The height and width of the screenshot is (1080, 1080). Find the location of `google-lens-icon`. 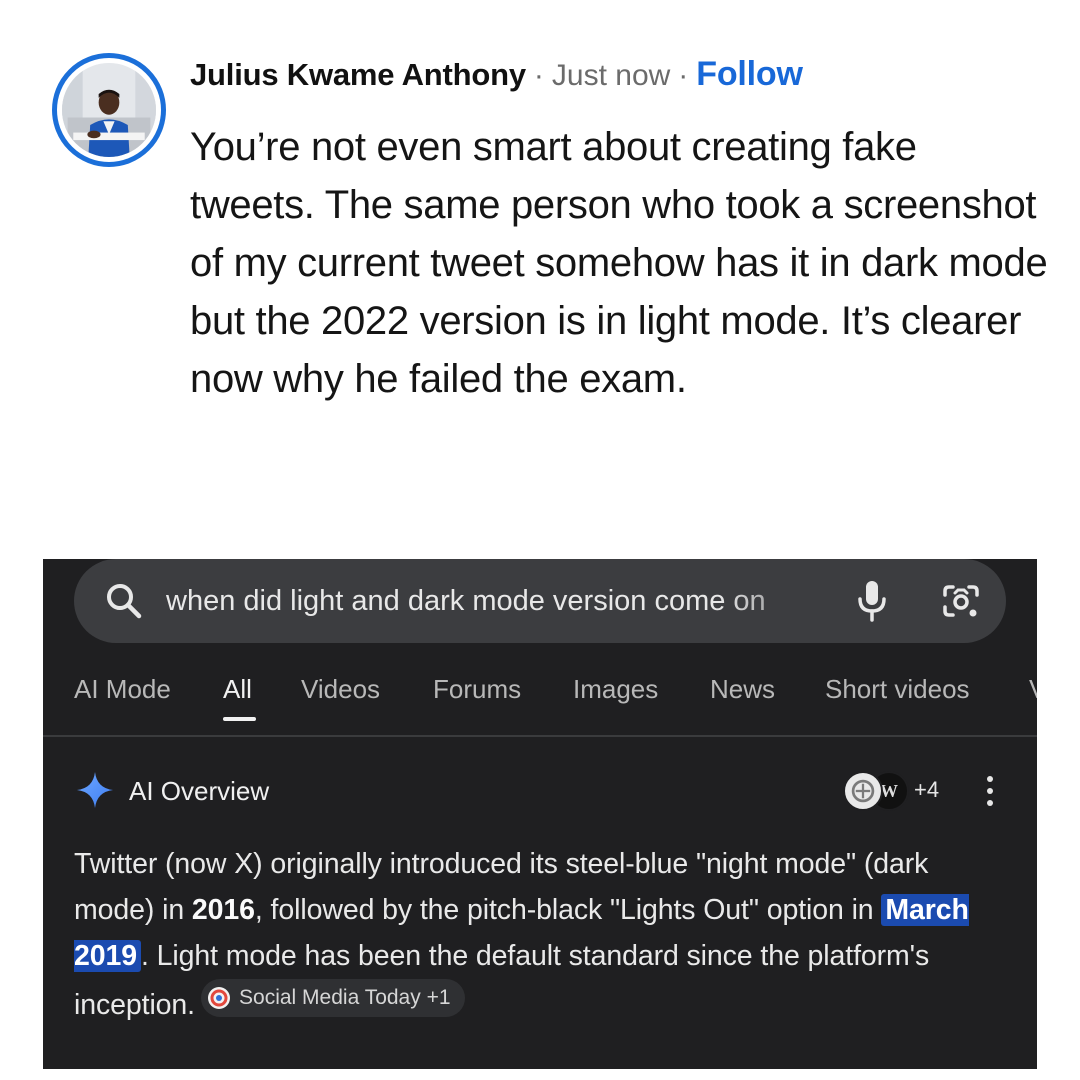

google-lens-icon is located at coordinates (961, 601).